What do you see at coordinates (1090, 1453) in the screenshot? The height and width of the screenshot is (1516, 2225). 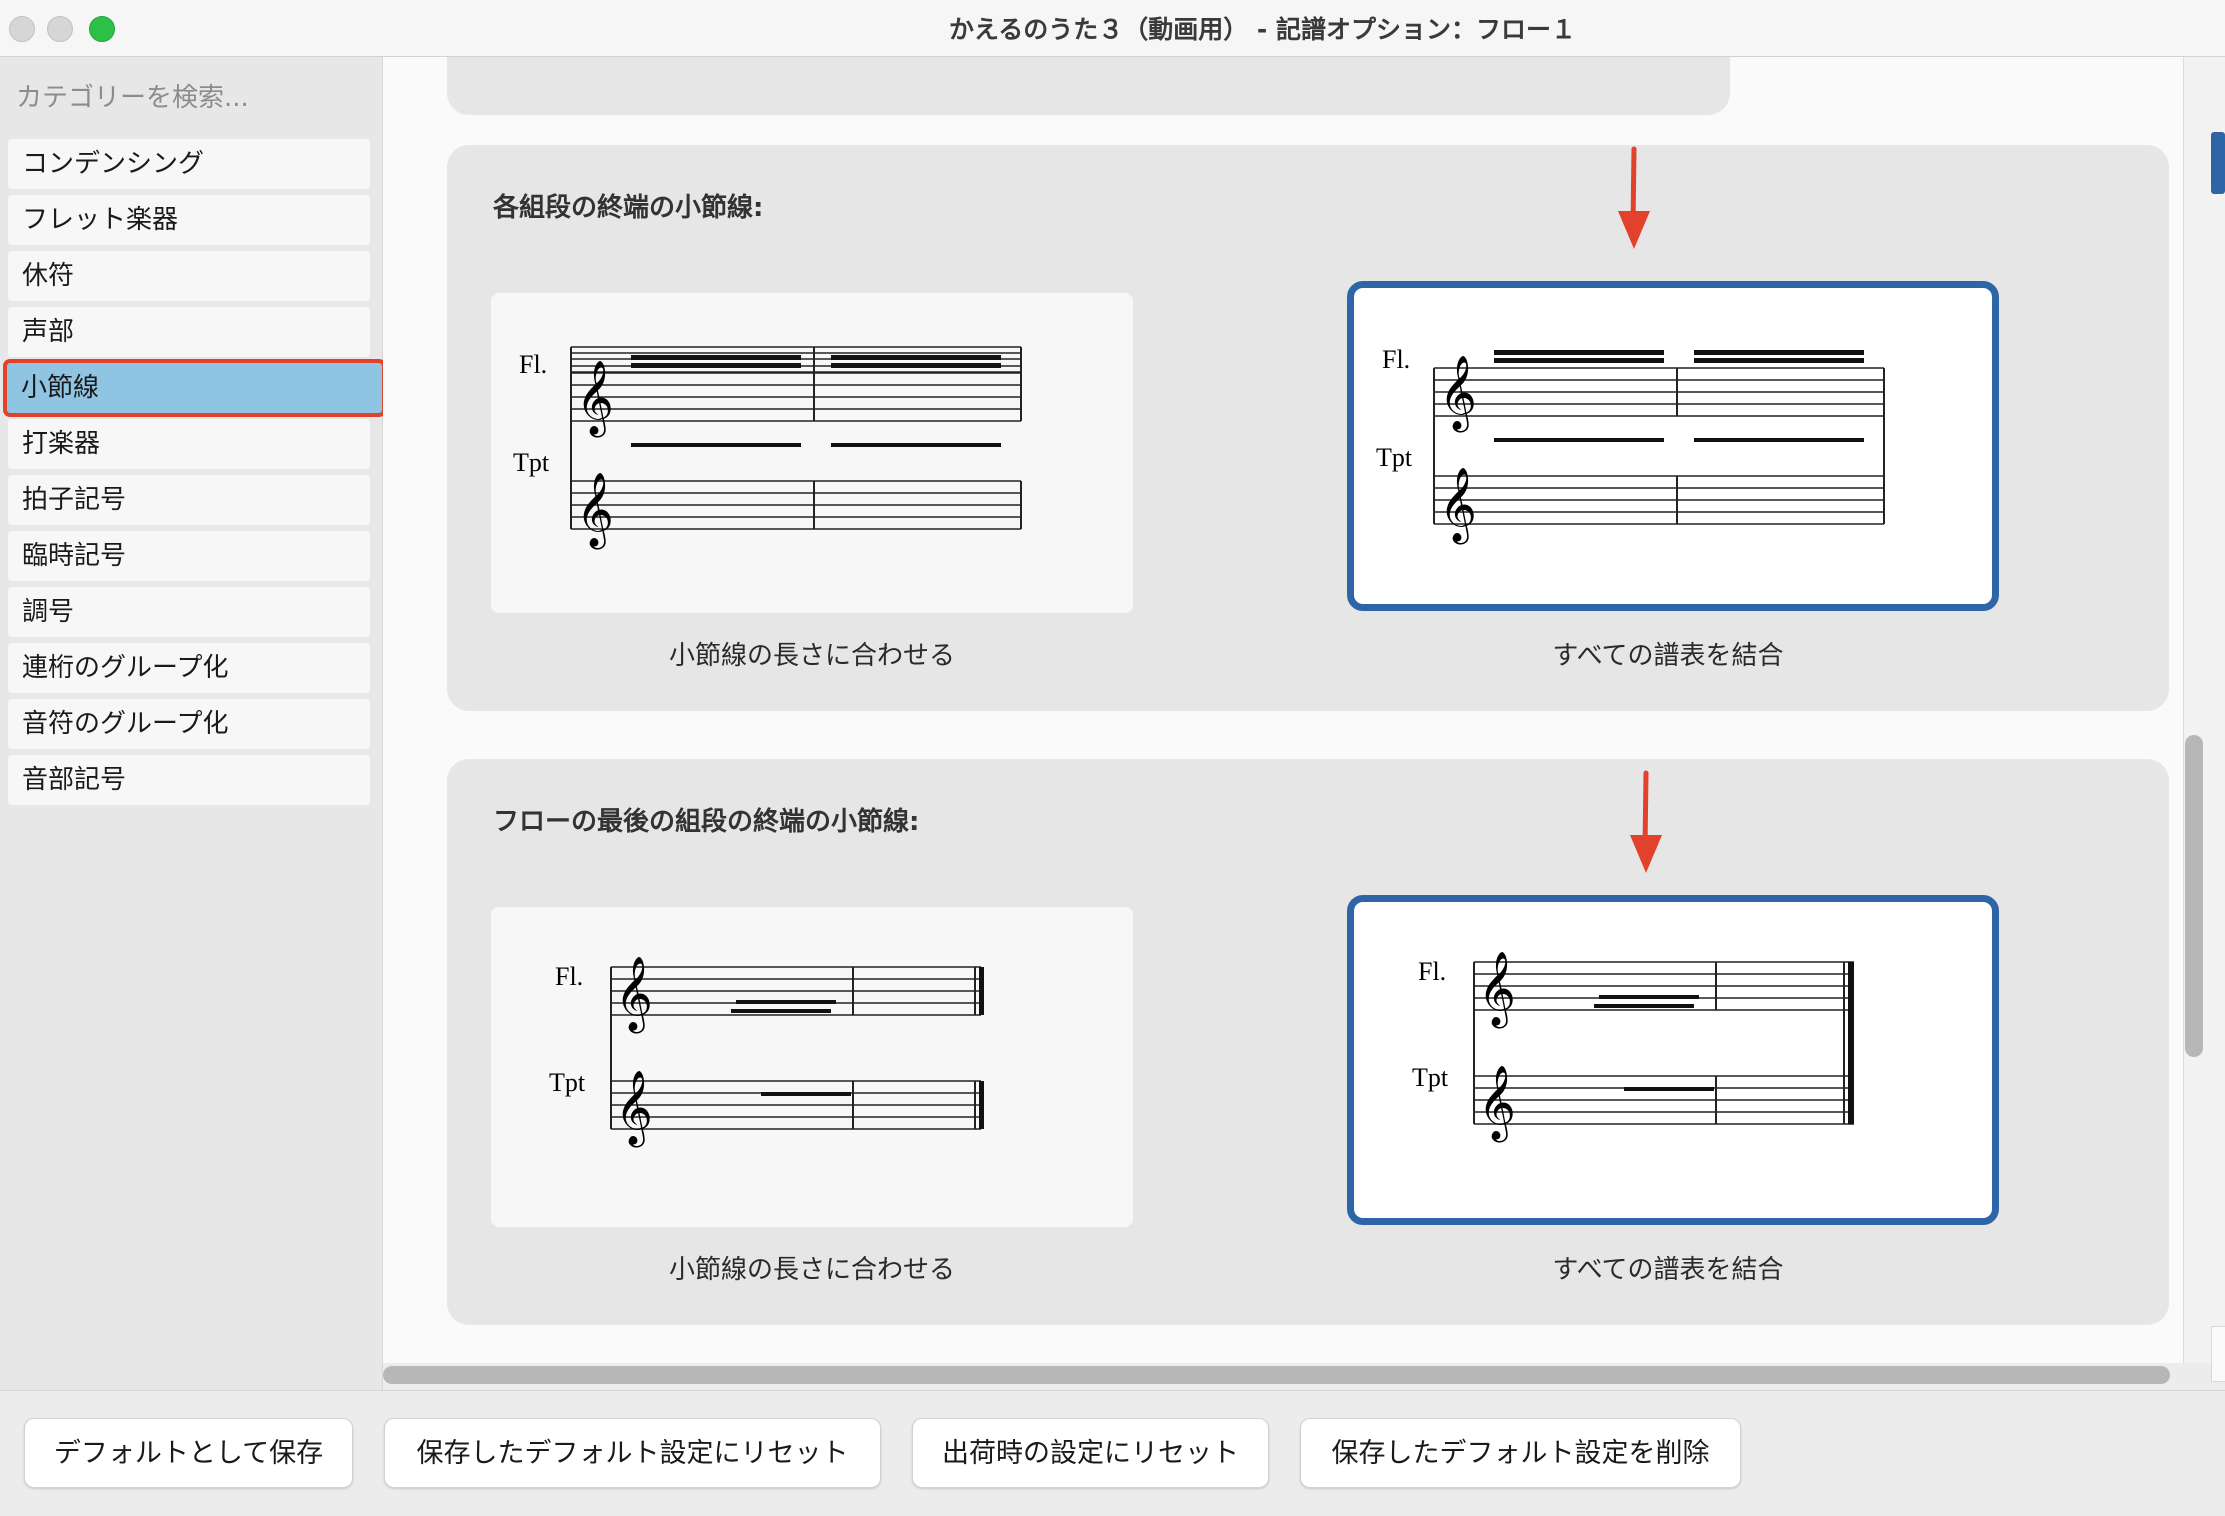 I see `reset-to-factory-button: 出荷時の設定にリセット` at bounding box center [1090, 1453].